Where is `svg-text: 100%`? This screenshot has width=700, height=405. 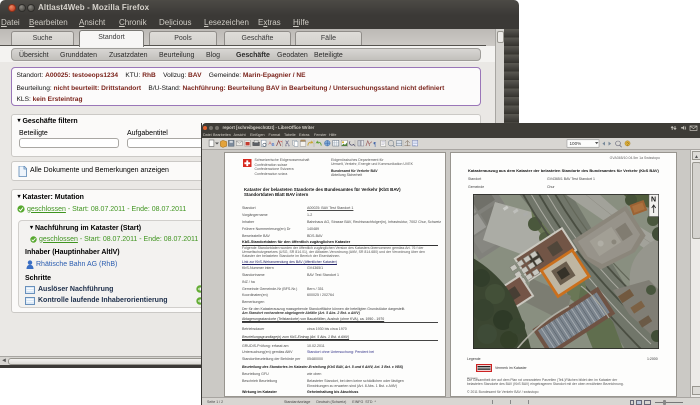 svg-text: 100% is located at coordinates (576, 143).